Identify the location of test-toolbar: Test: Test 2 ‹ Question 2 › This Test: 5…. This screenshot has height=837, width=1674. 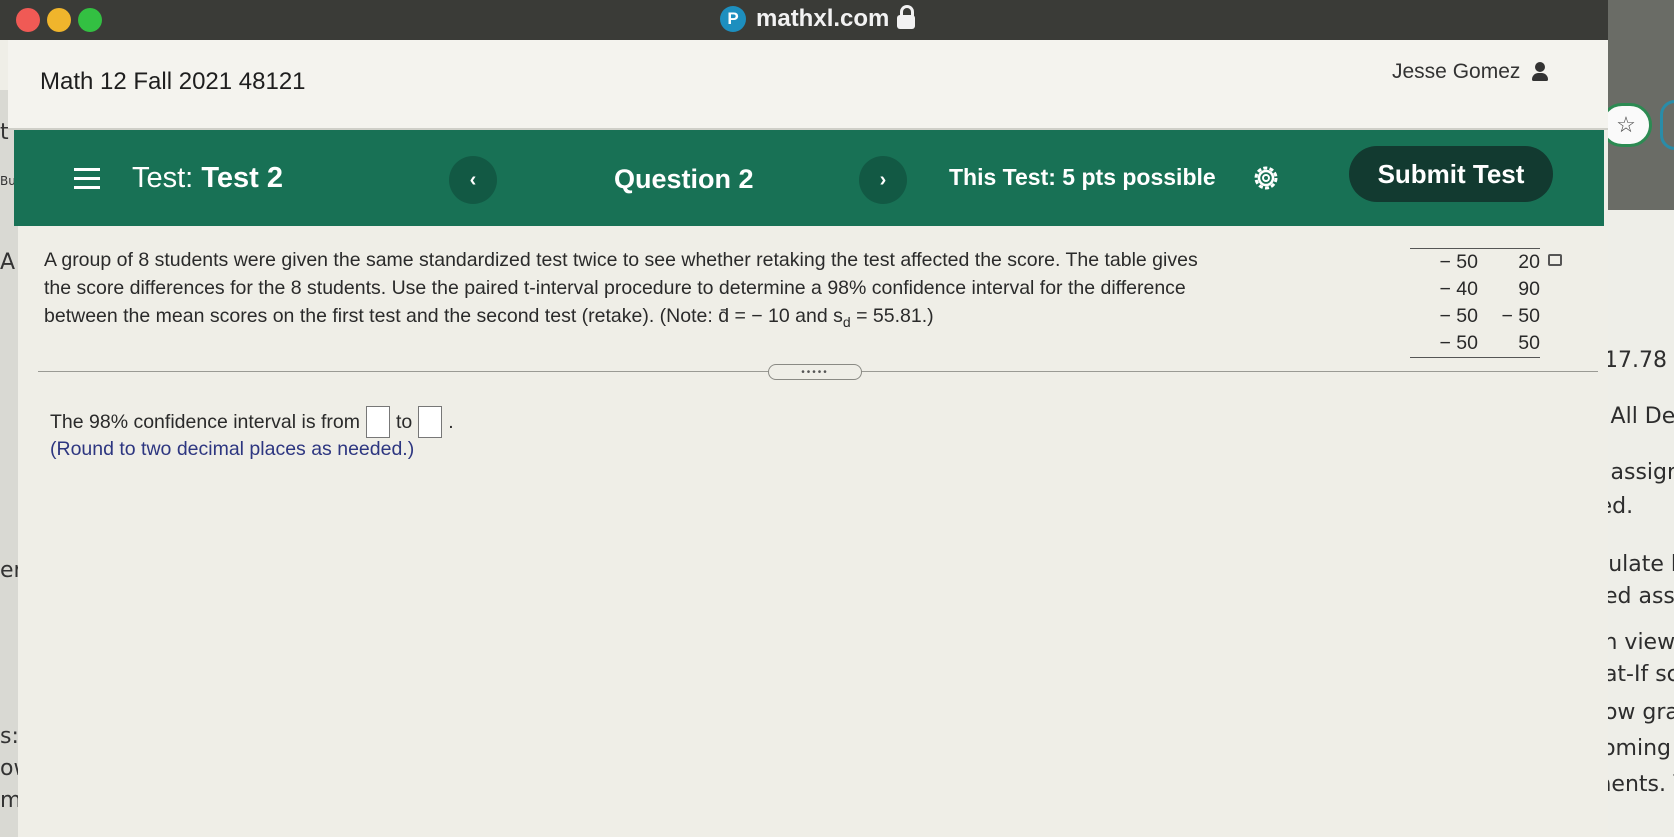
(809, 178).